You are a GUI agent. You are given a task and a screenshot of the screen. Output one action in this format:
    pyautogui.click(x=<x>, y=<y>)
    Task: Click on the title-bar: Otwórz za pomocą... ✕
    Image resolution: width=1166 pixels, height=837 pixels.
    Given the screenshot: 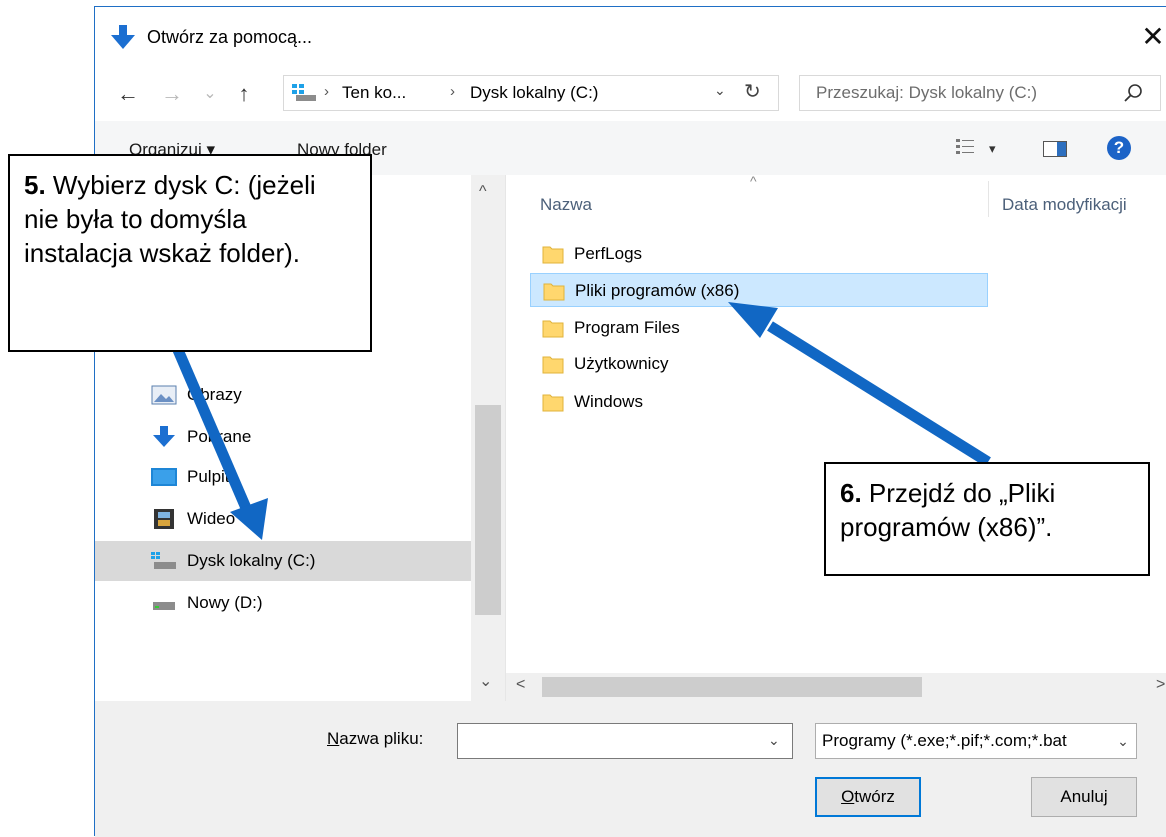 What is the action you would take?
    pyautogui.click(x=630, y=37)
    